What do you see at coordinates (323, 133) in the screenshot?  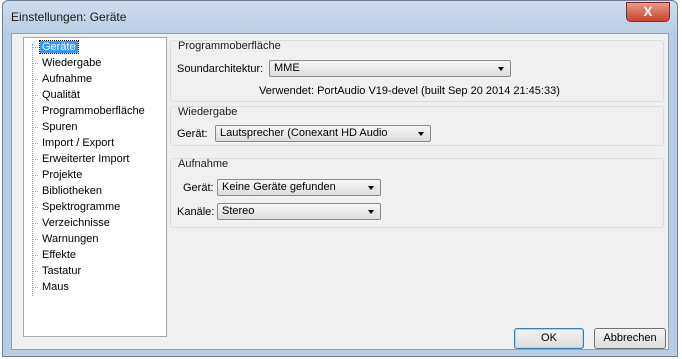 I see `playback-device-select: Lautsprecher (Conexant HD Audio` at bounding box center [323, 133].